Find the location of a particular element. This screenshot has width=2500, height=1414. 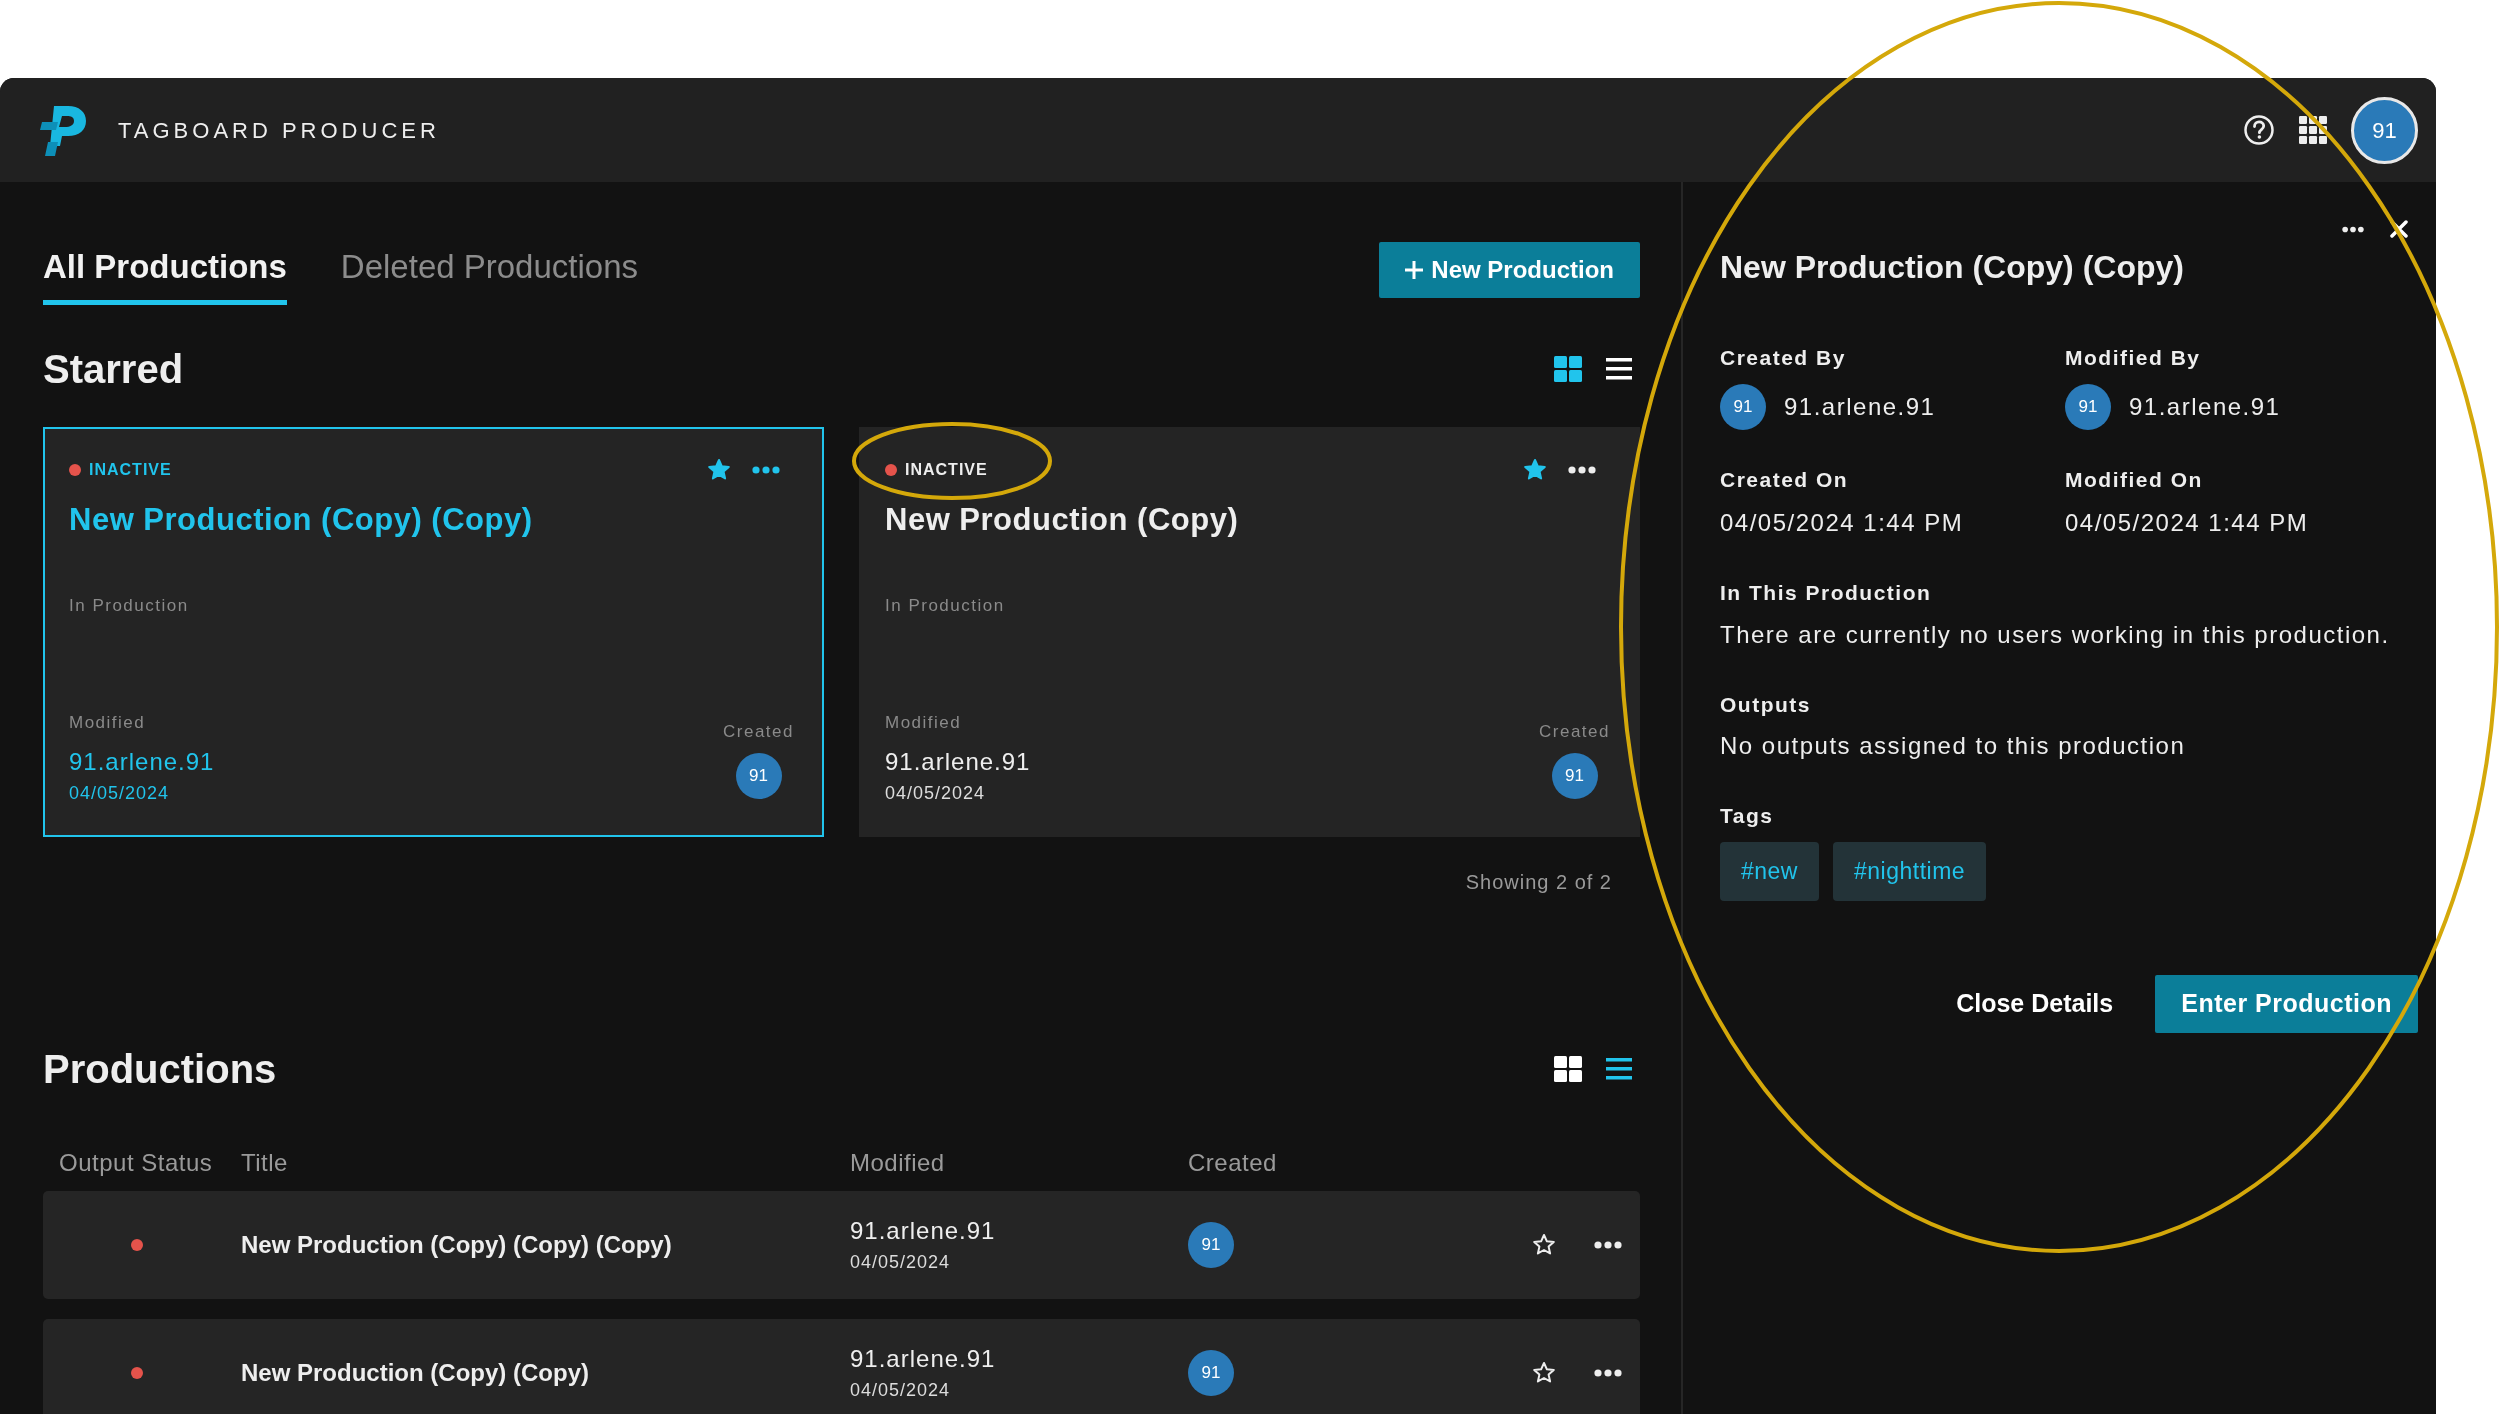

production-card: INACTIVE New Production (Copy) In Production Modified 91.arlene.91 04/05/2024 Created 91 is located at coordinates (1249, 631).